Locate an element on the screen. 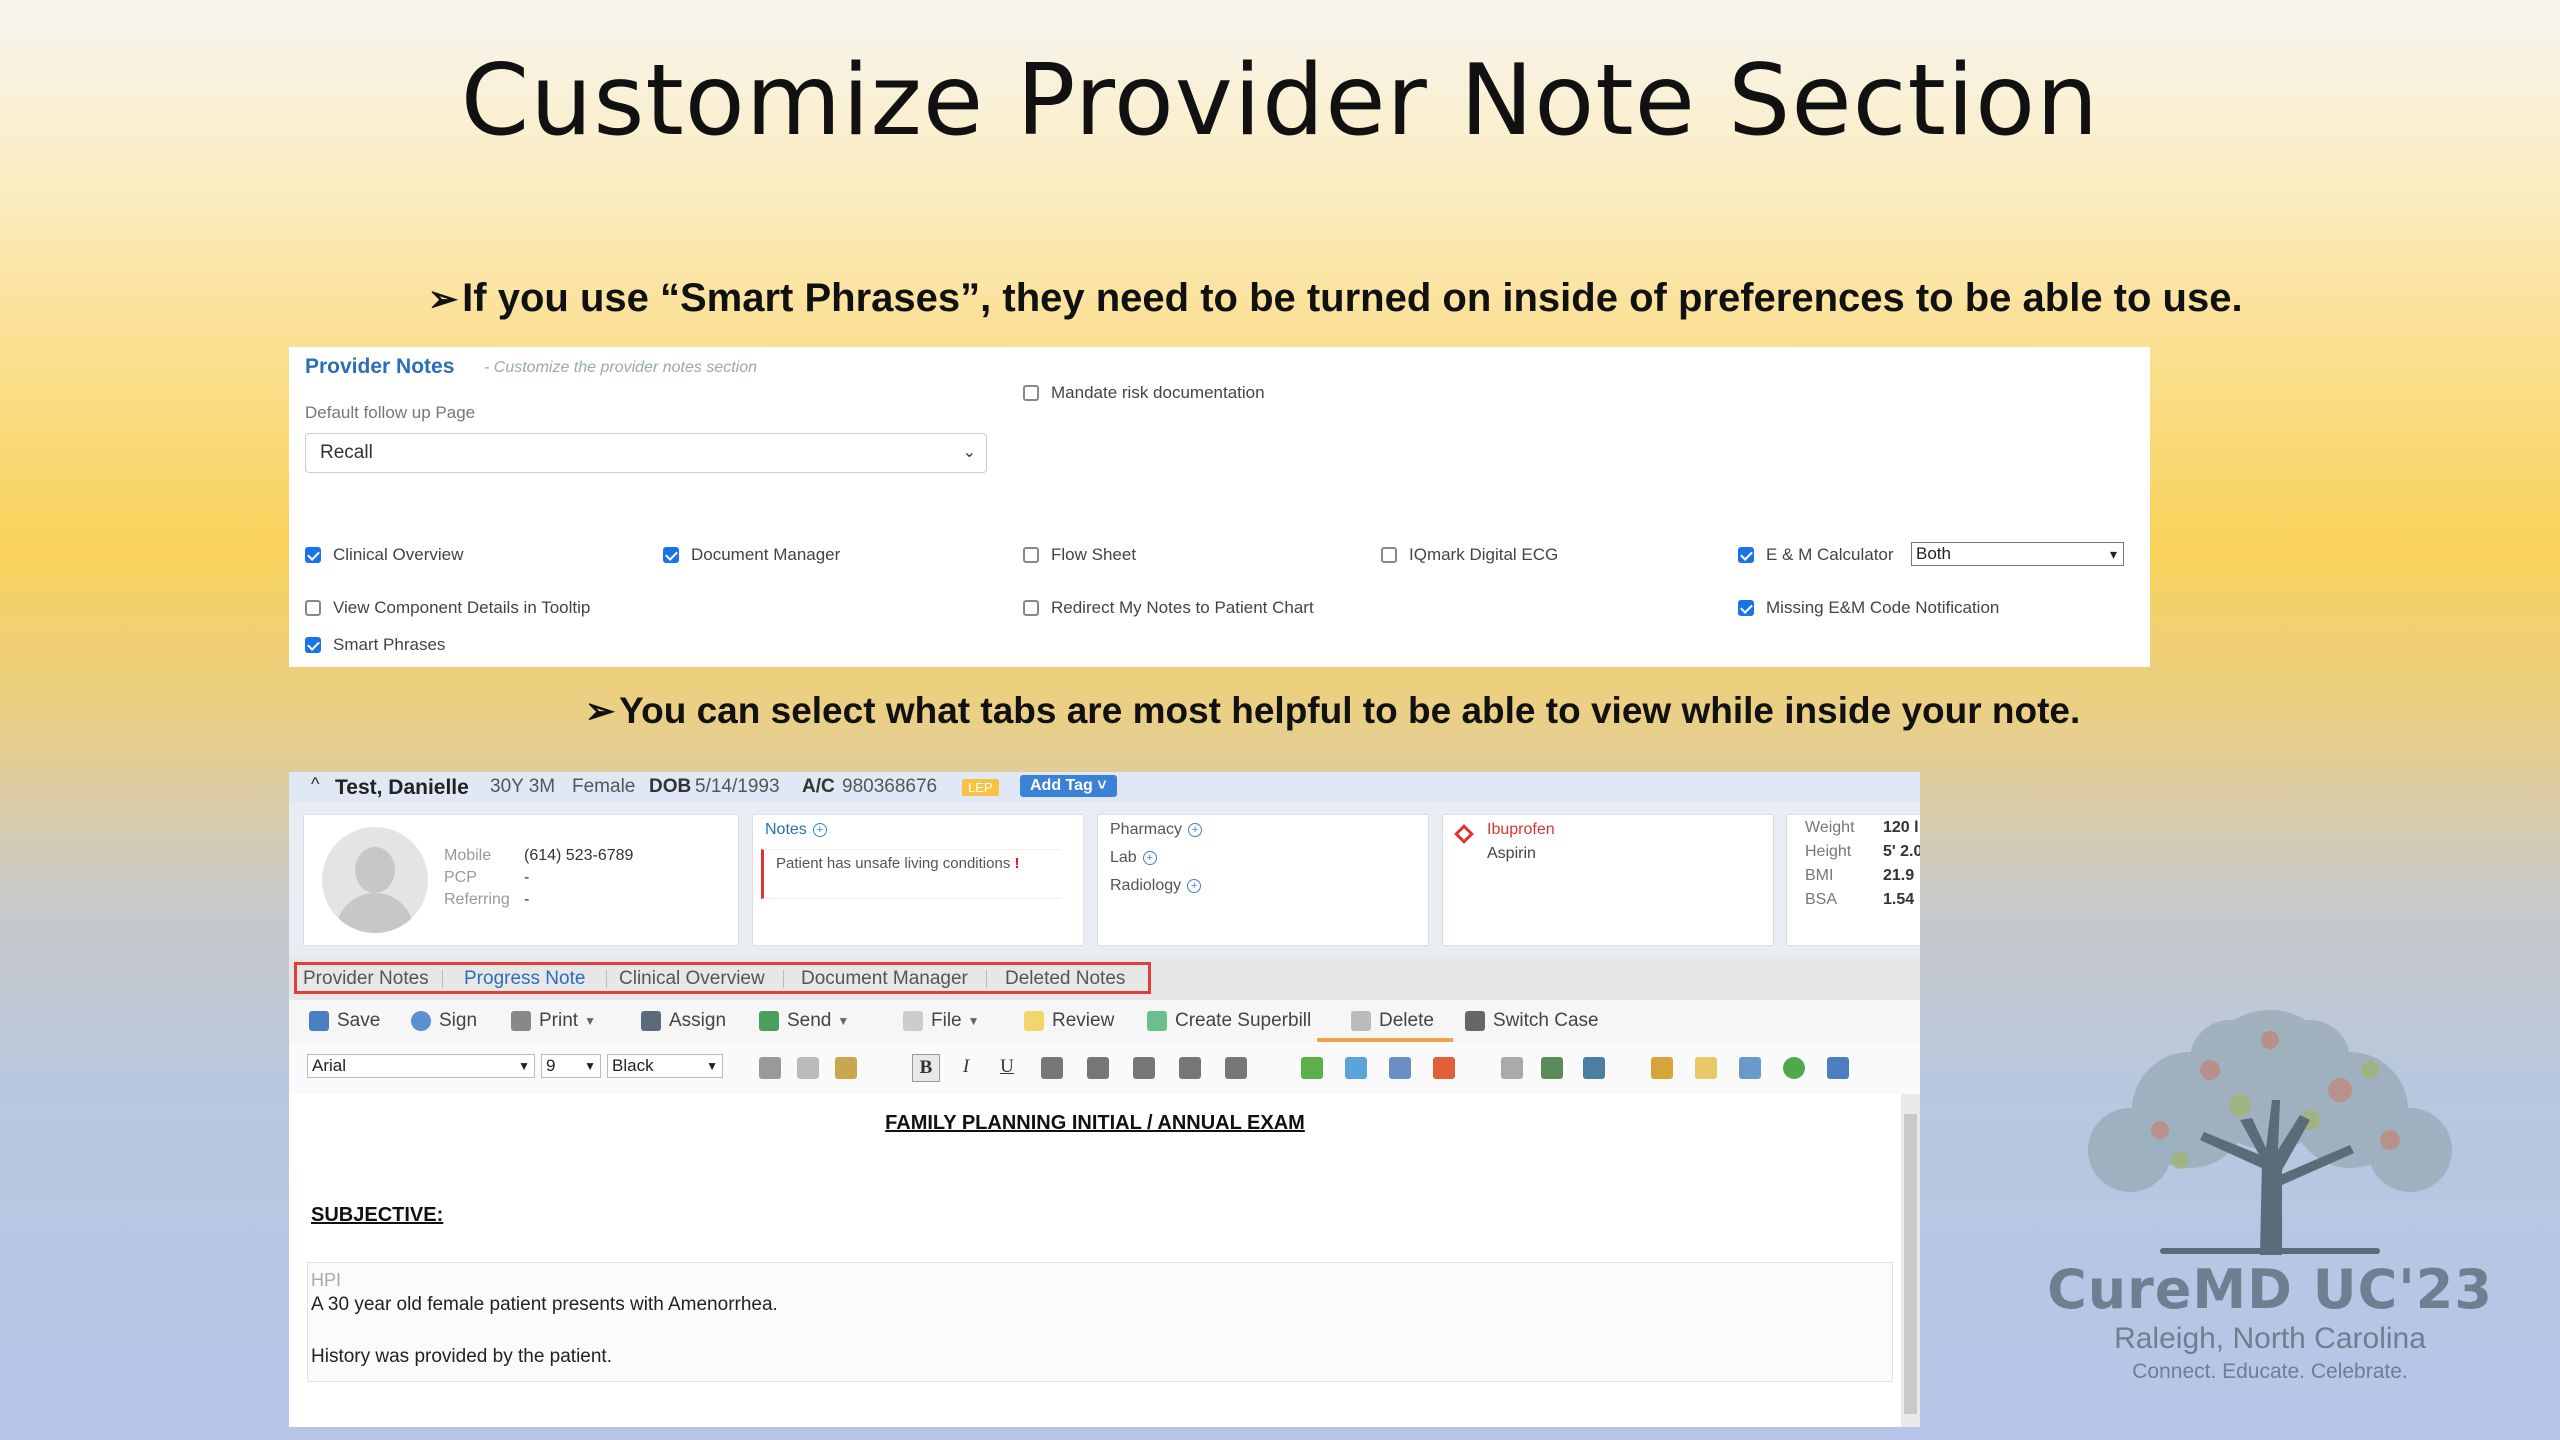 This screenshot has width=2560, height=1440. spellcheck-icon is located at coordinates (1312, 1068).